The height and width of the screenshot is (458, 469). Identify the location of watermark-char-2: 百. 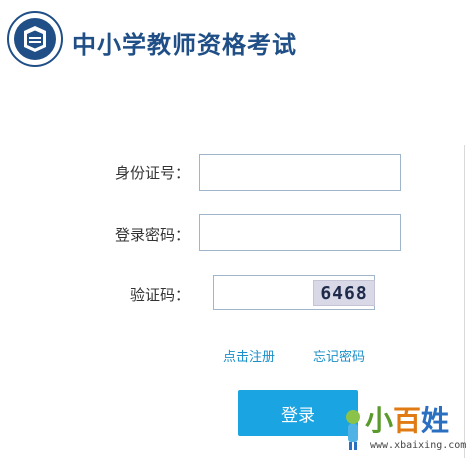
(407, 420).